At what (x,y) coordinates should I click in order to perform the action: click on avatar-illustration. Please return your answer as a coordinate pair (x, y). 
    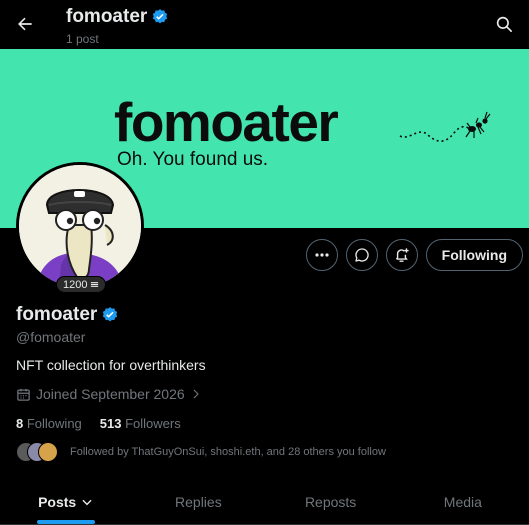
    Looking at the image, I should click on (80, 226).